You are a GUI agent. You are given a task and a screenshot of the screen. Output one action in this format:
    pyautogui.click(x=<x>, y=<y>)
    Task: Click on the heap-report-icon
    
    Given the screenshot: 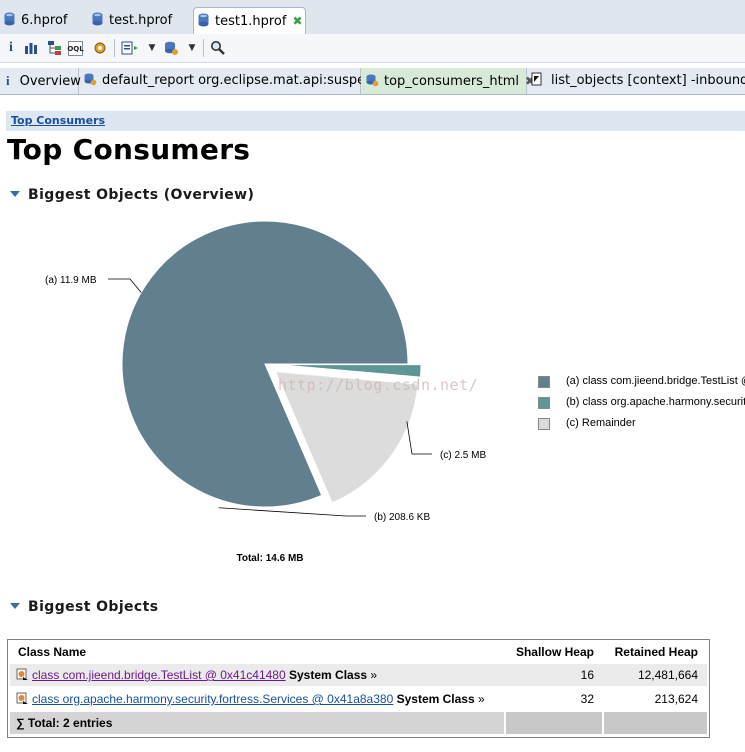 What is the action you would take?
    pyautogui.click(x=171, y=48)
    